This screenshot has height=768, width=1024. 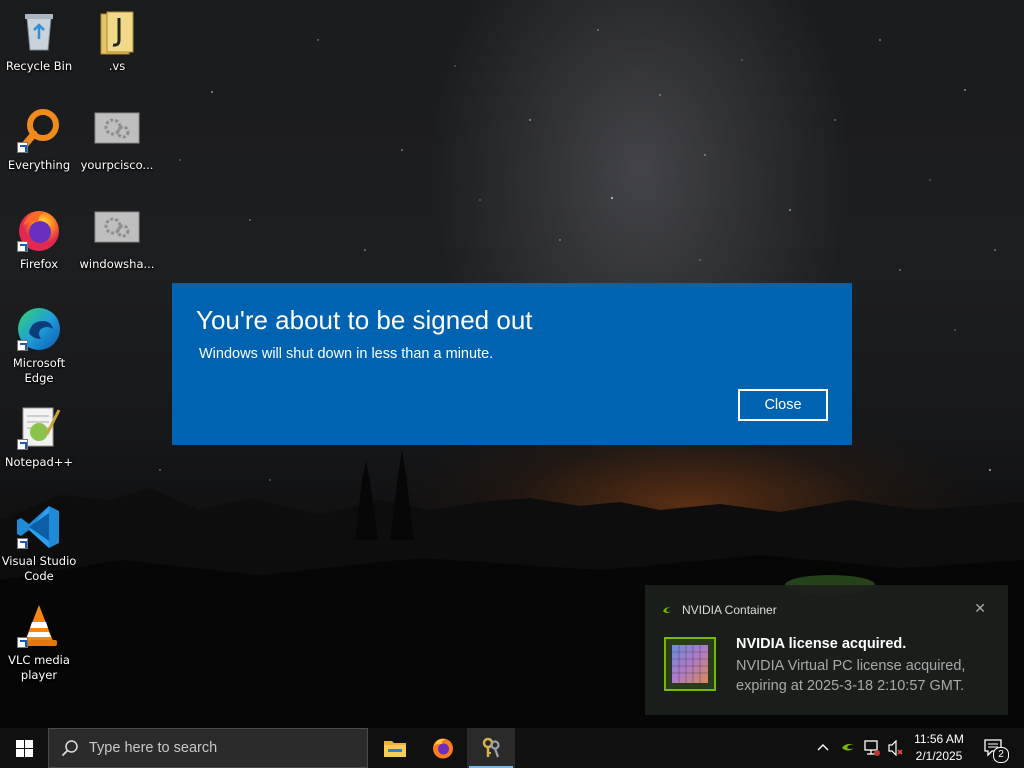 What do you see at coordinates (821, 644) in the screenshot?
I see `toast-title: NVIDIA license acquired.` at bounding box center [821, 644].